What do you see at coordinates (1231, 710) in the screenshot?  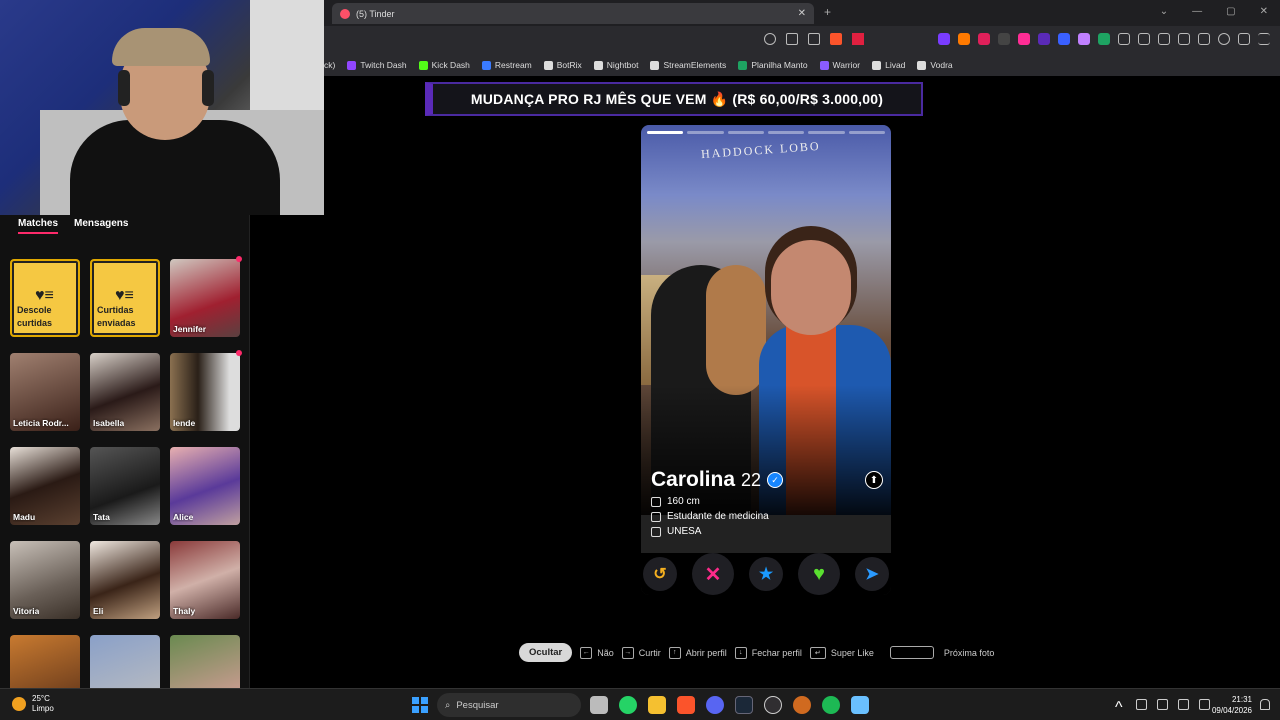 I see `clock-date: 09/04/2026` at bounding box center [1231, 710].